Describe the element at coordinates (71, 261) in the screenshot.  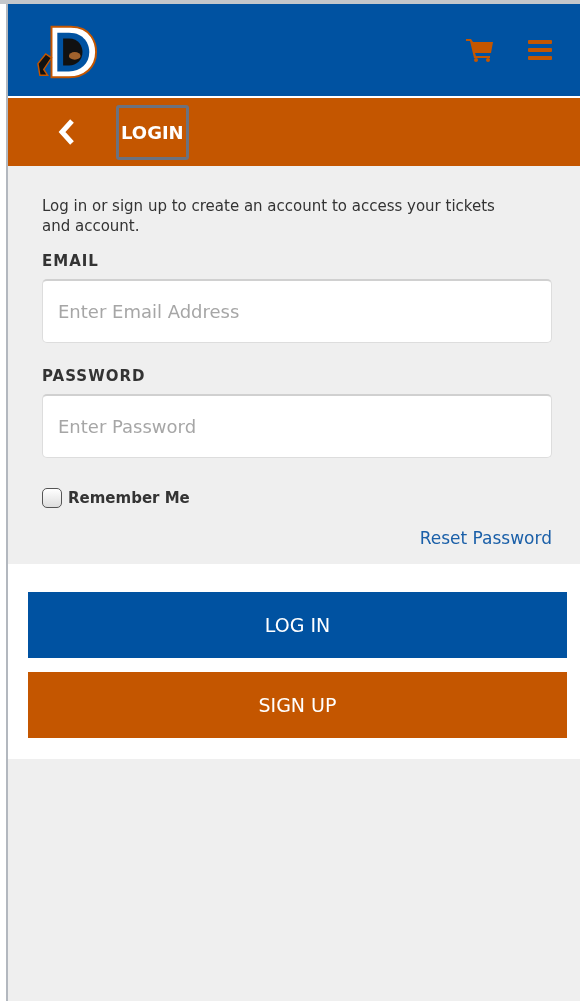
I see `field-label: EMAIL` at that location.